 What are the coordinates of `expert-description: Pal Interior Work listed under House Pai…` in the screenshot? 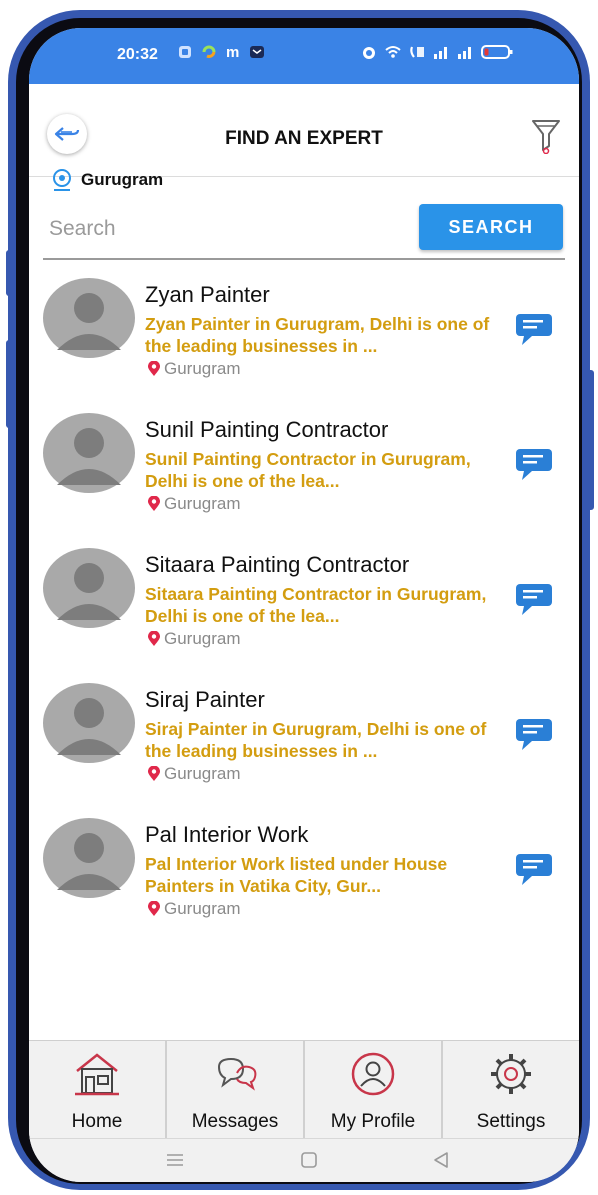 It's located at (296, 875).